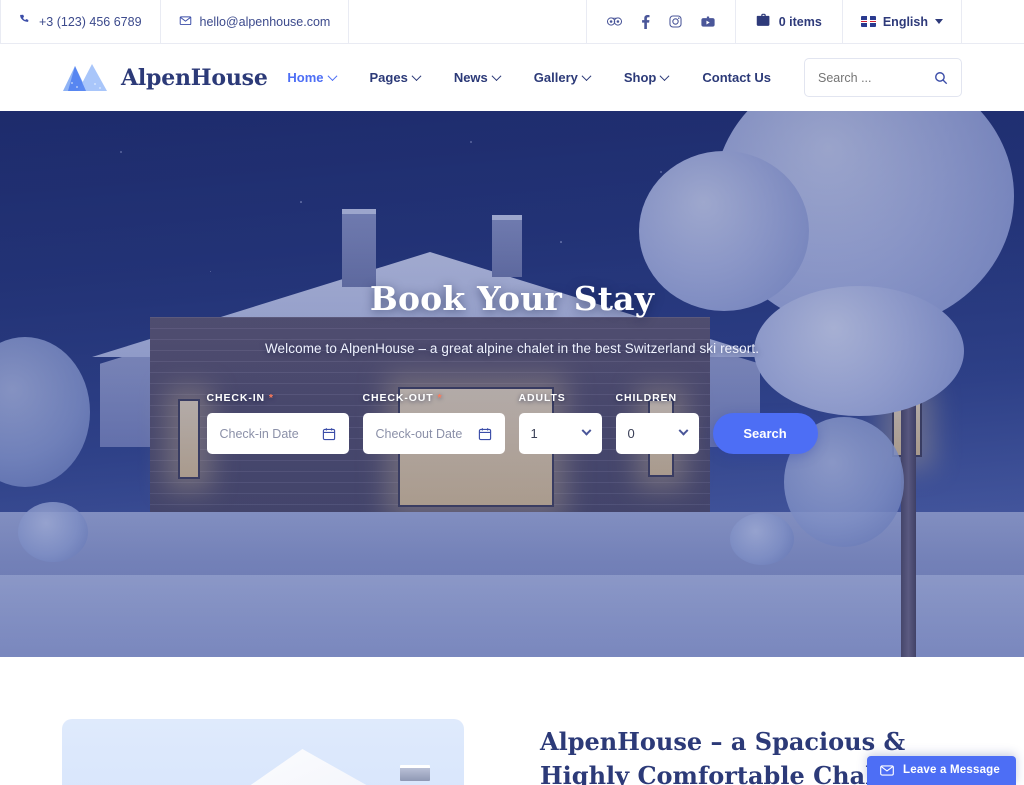  What do you see at coordinates (614, 21) in the screenshot?
I see `tripadvisor-icon` at bounding box center [614, 21].